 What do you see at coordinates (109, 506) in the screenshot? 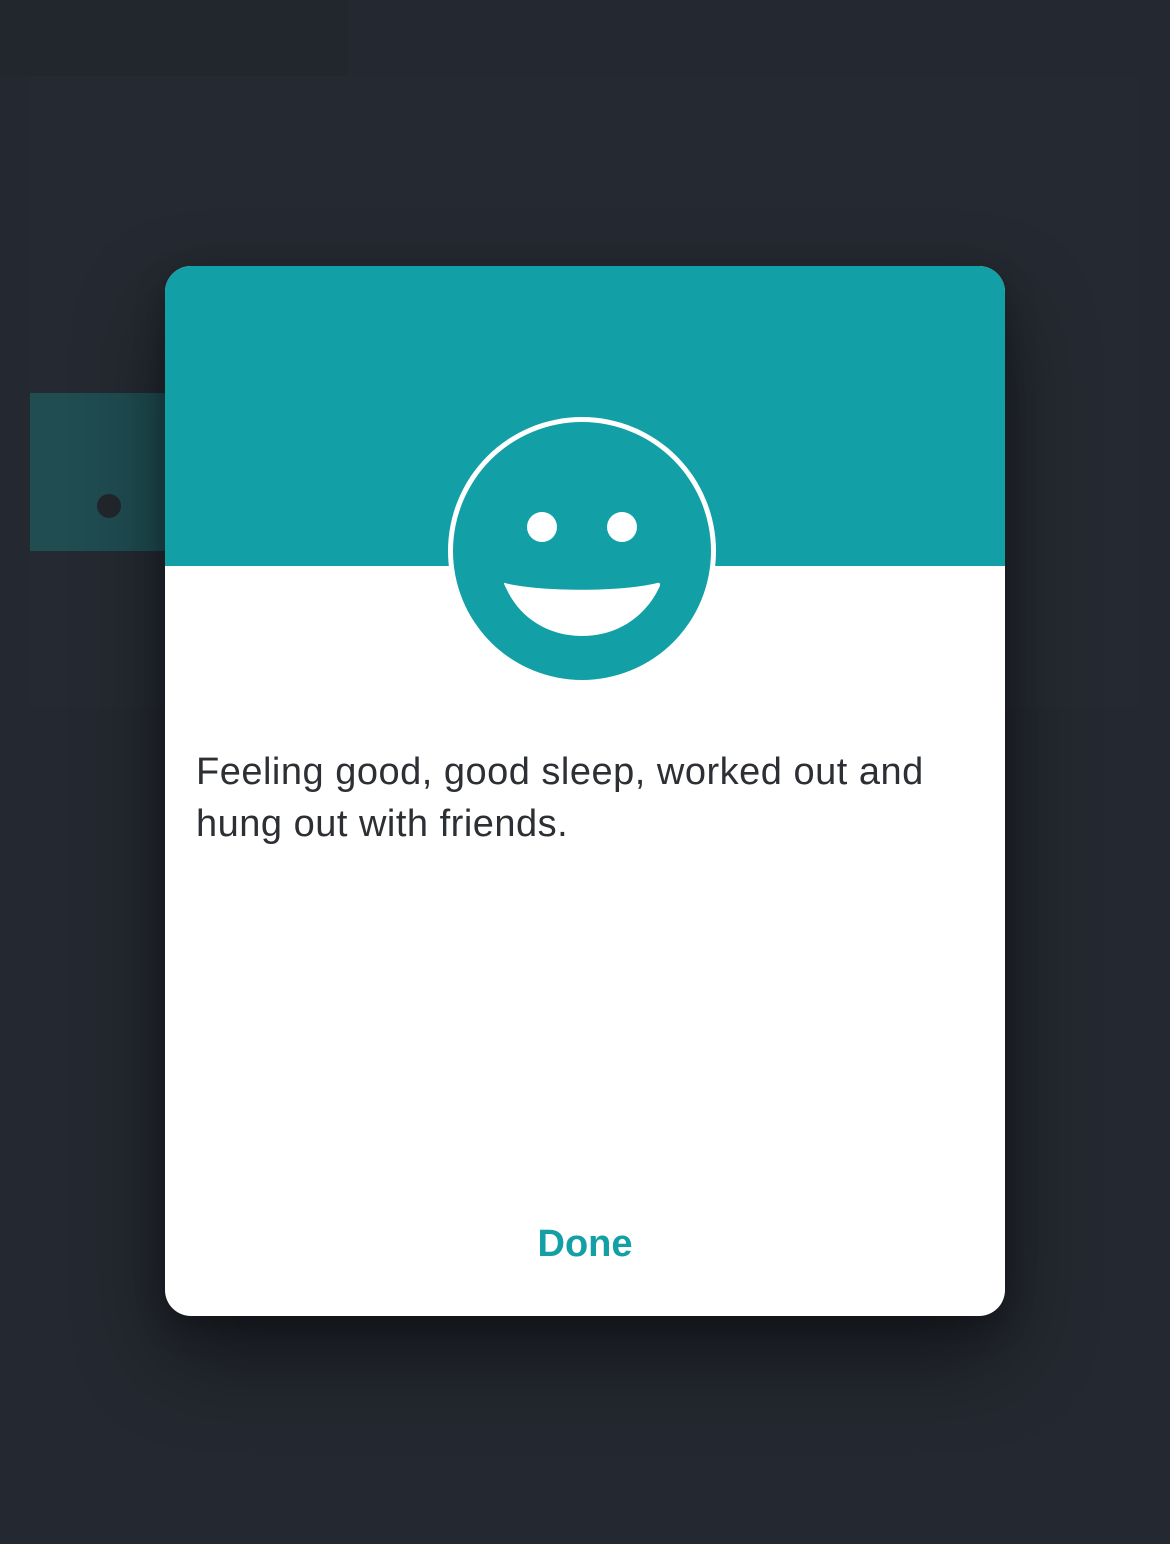
I see `background-row-dot-icon` at bounding box center [109, 506].